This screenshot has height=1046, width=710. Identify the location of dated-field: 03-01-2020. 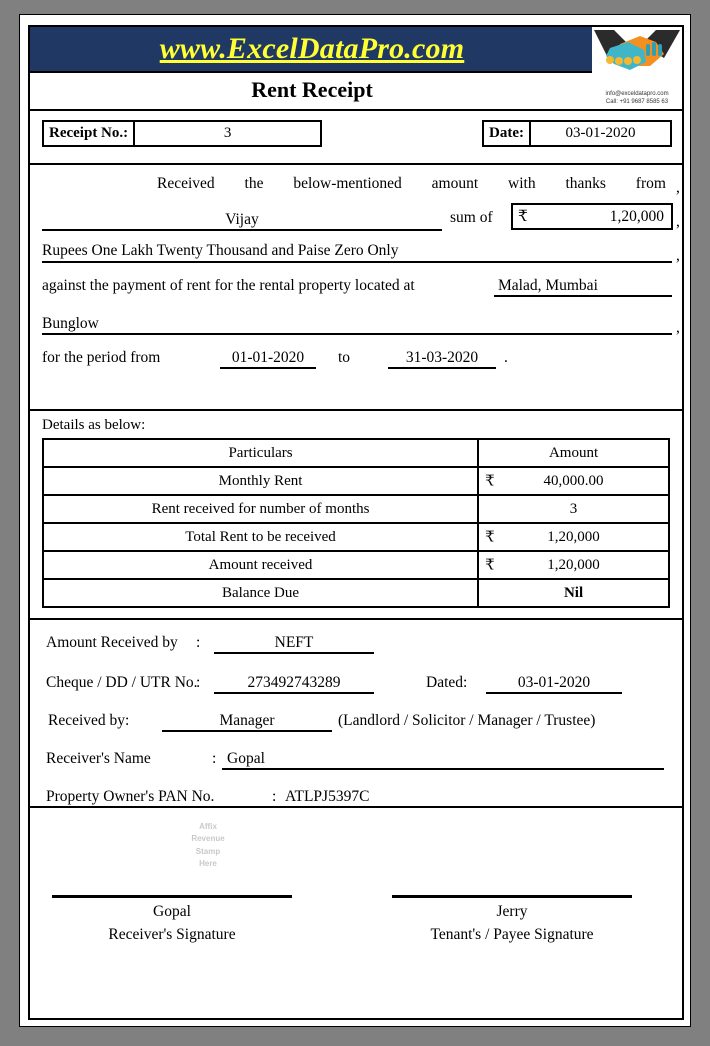
(554, 681).